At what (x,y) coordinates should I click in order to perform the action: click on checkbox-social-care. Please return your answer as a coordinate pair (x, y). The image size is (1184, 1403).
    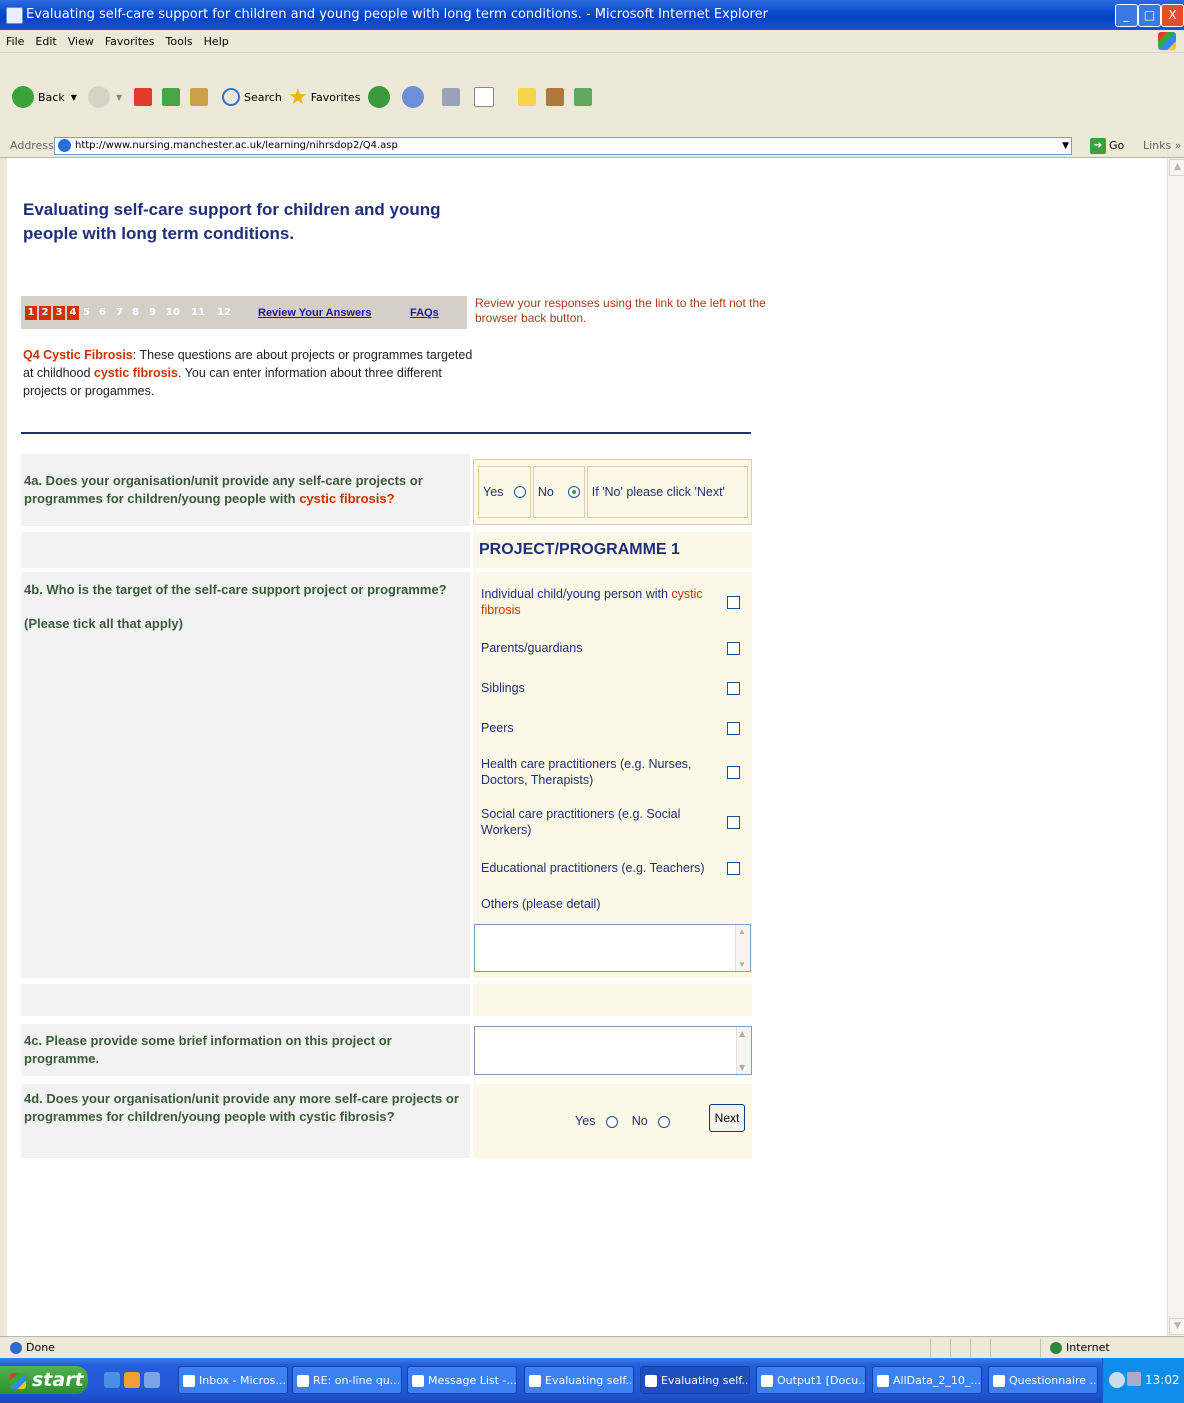
    Looking at the image, I should click on (733, 822).